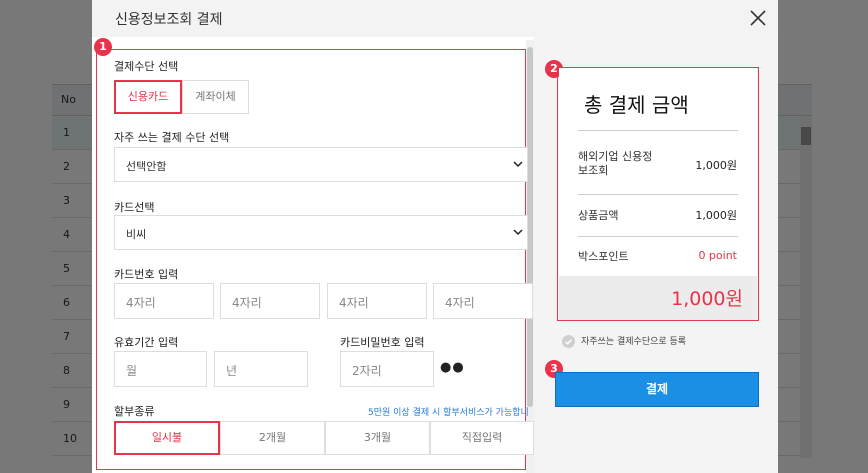 This screenshot has width=868, height=473. I want to click on card-password-mask: ●●, so click(452, 367).